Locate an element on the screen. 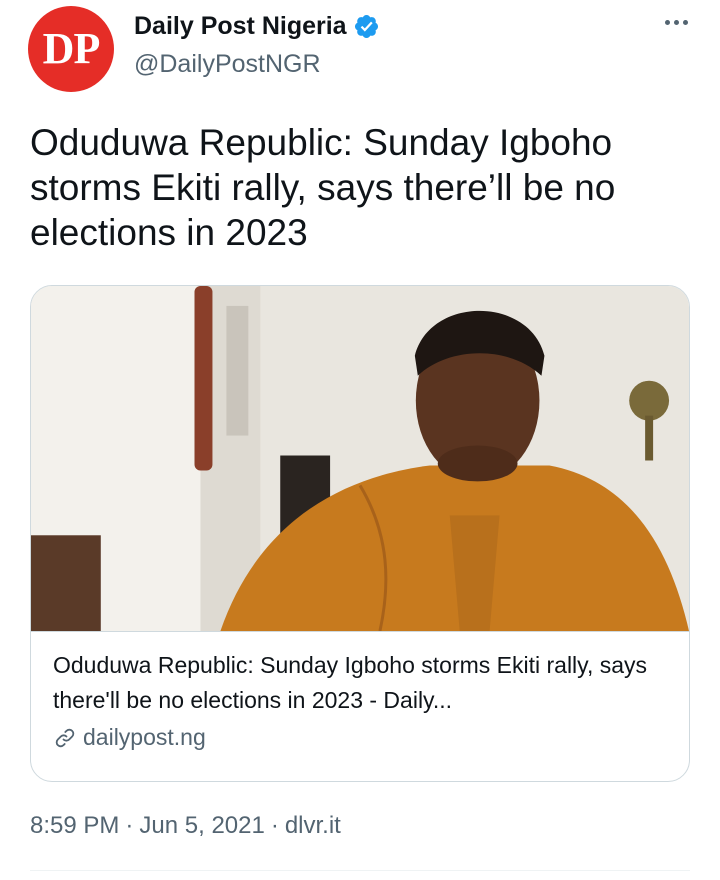 This screenshot has width=720, height=880. card-domain: dailypost.ng is located at coordinates (129, 737).